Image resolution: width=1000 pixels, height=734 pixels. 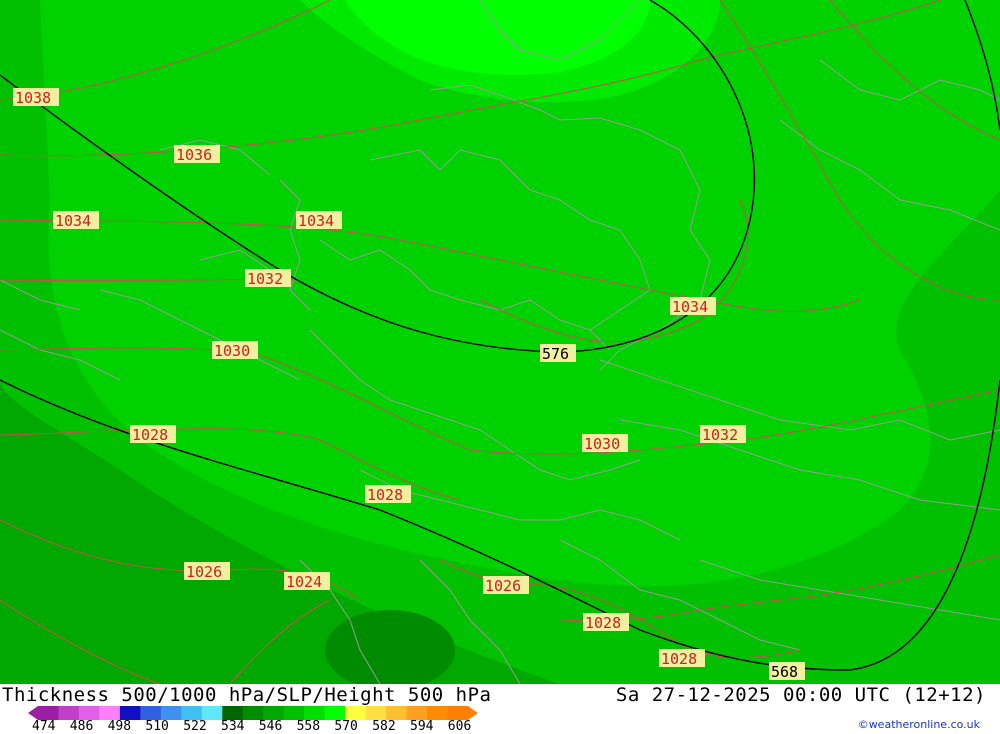 I want to click on scale-tick-label: 594, so click(x=422, y=726).